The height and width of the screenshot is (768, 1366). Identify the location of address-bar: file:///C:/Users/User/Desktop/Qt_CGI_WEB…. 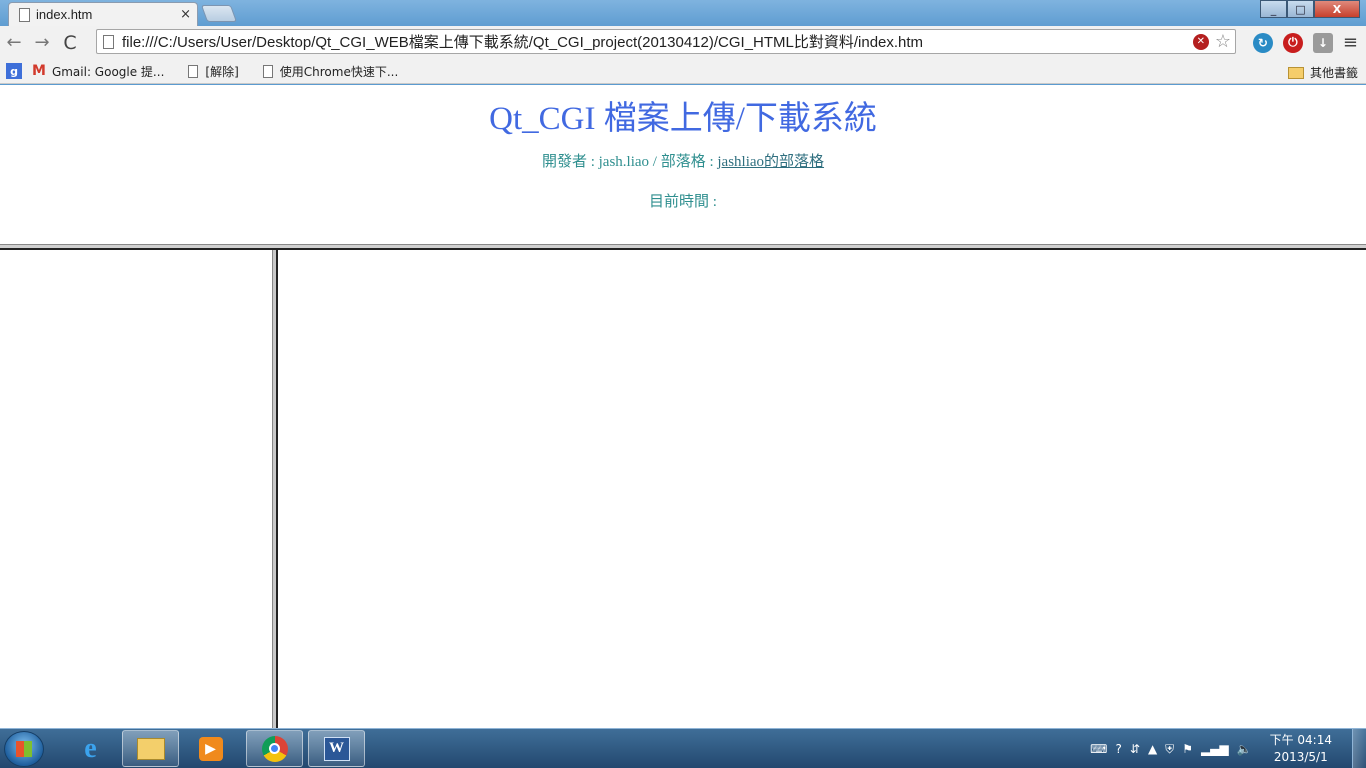
(666, 41).